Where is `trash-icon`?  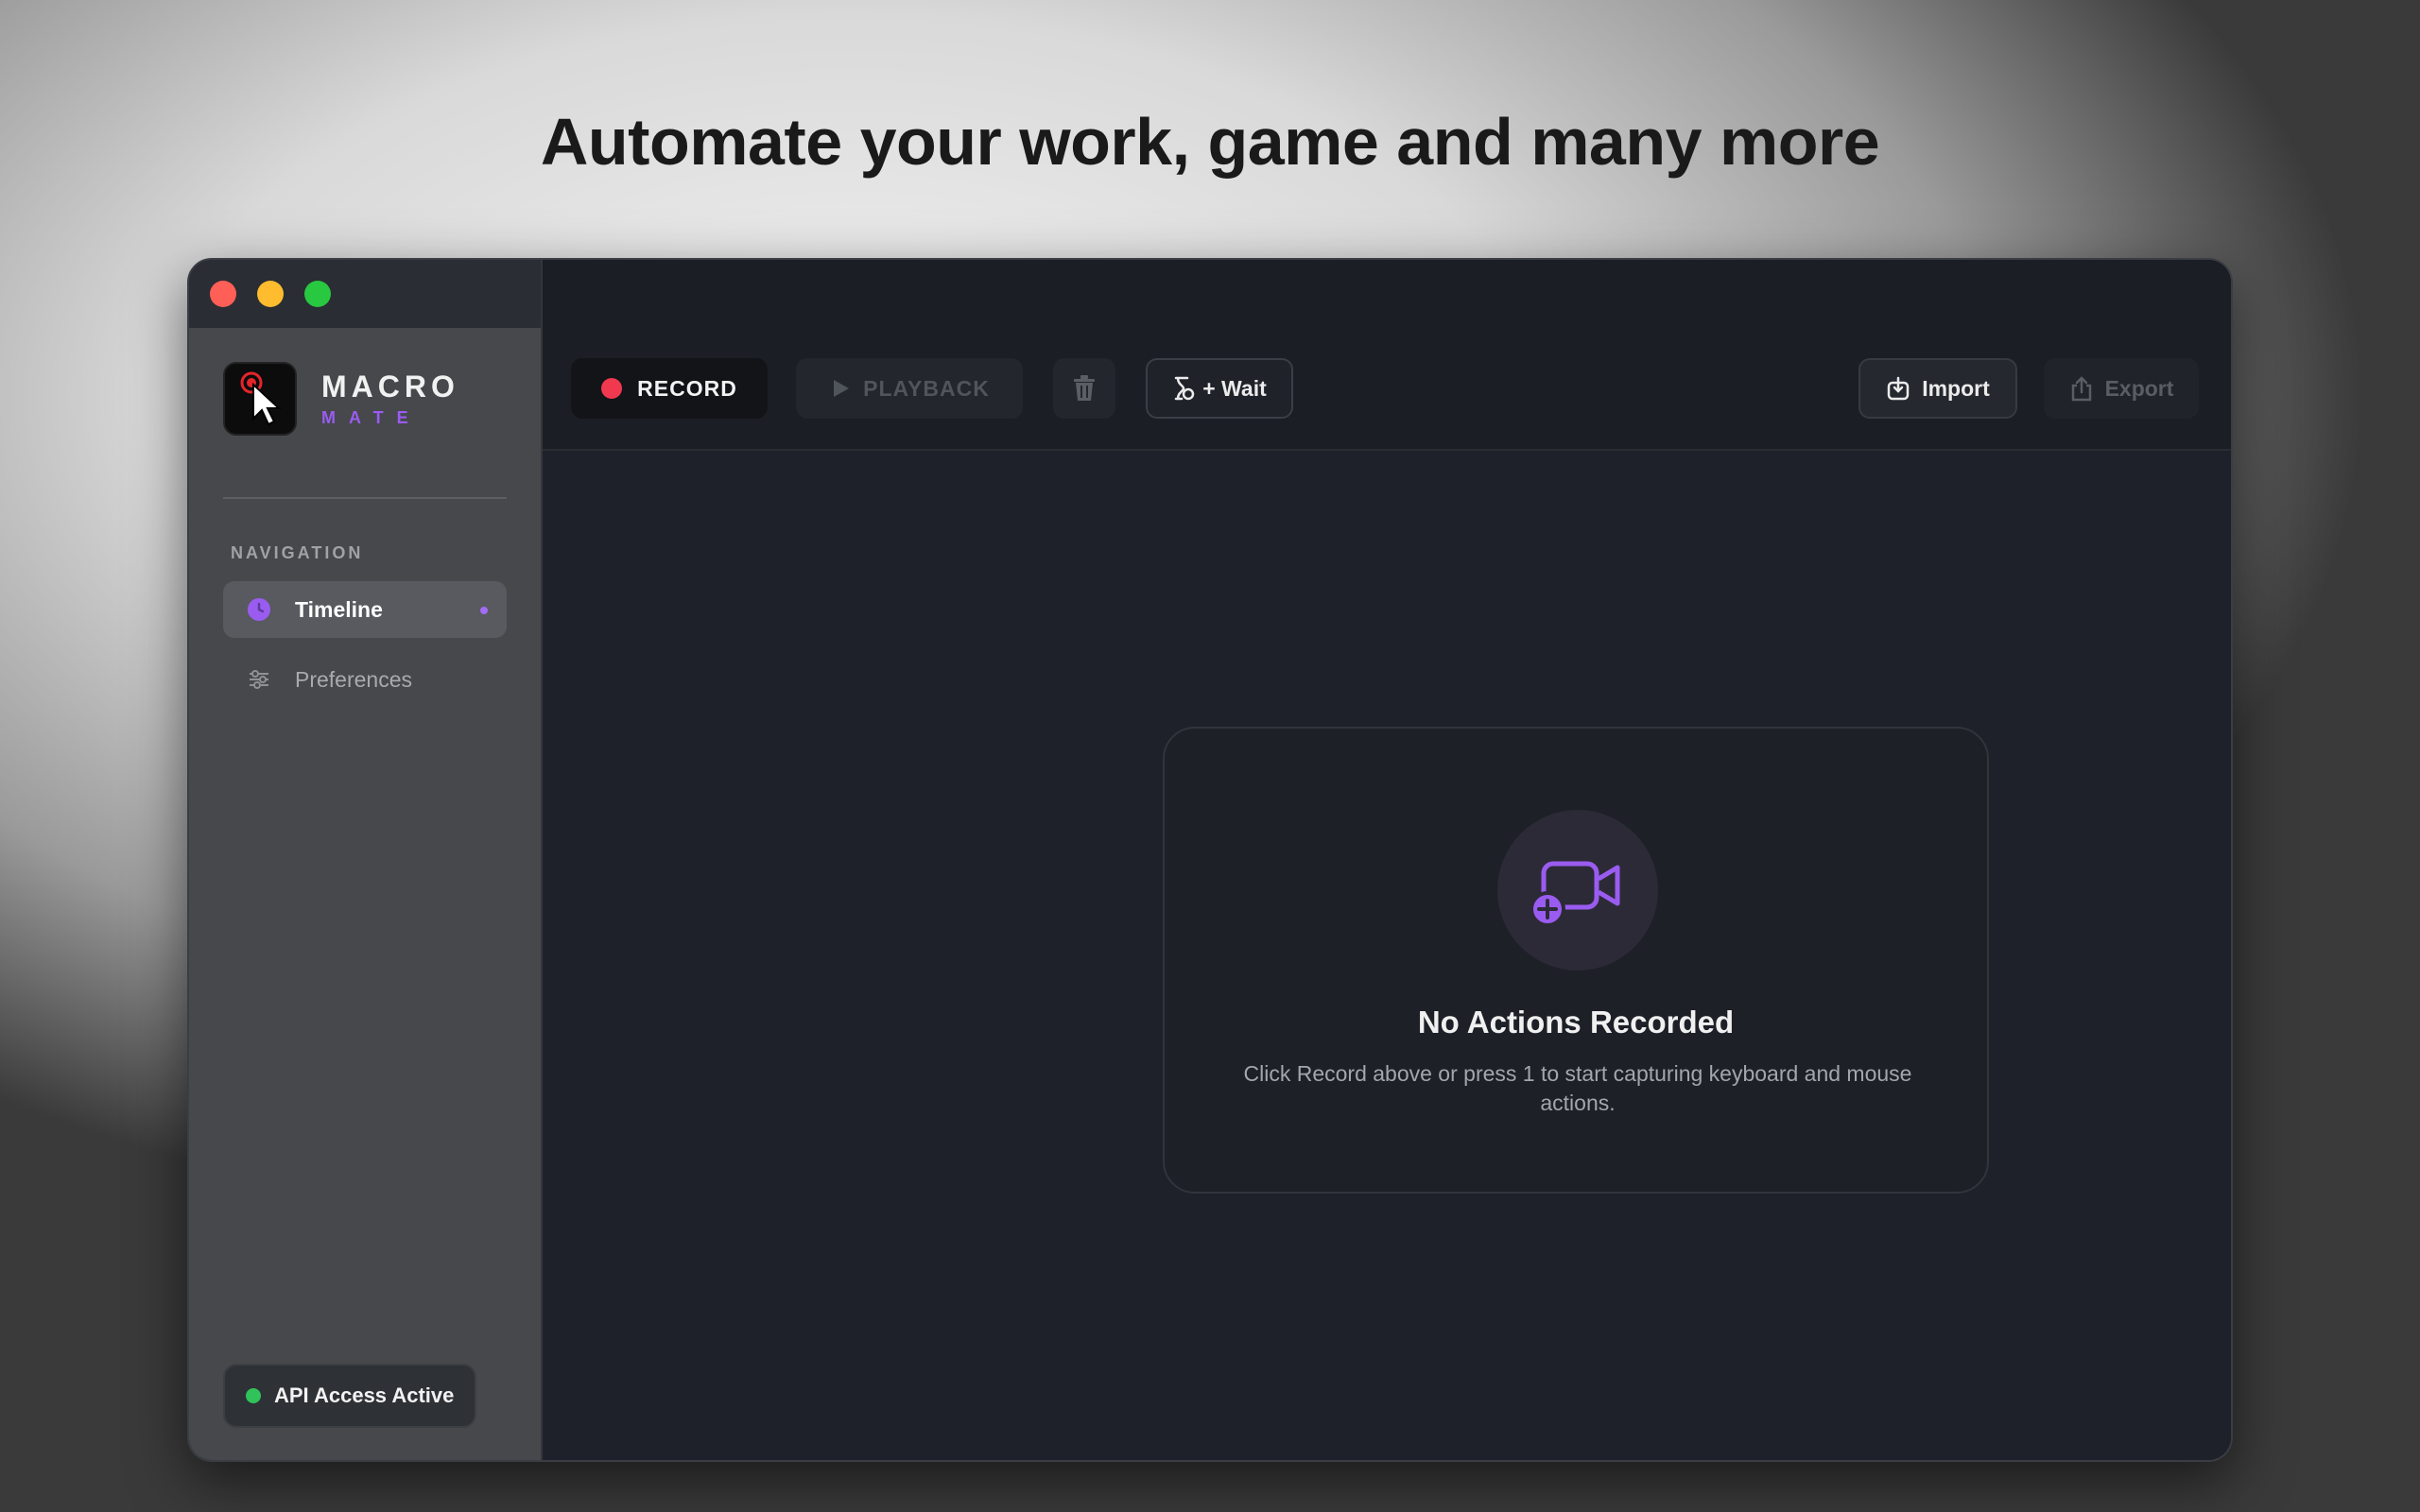 trash-icon is located at coordinates (1084, 388).